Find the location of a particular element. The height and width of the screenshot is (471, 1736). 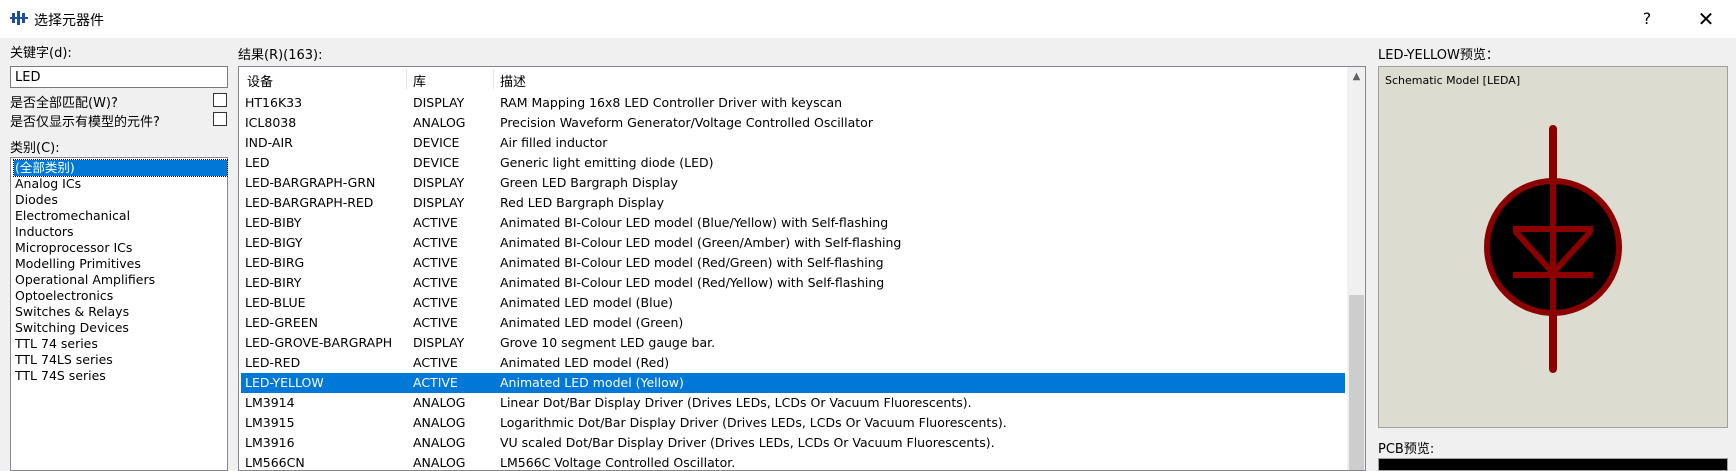

description-cell: Animated LED model (Green) is located at coordinates (592, 322).